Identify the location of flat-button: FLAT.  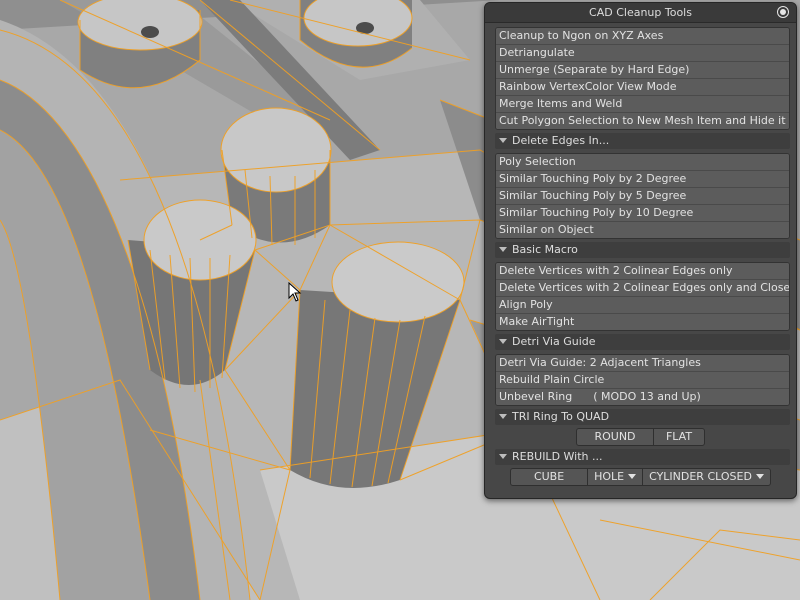
(679, 437).